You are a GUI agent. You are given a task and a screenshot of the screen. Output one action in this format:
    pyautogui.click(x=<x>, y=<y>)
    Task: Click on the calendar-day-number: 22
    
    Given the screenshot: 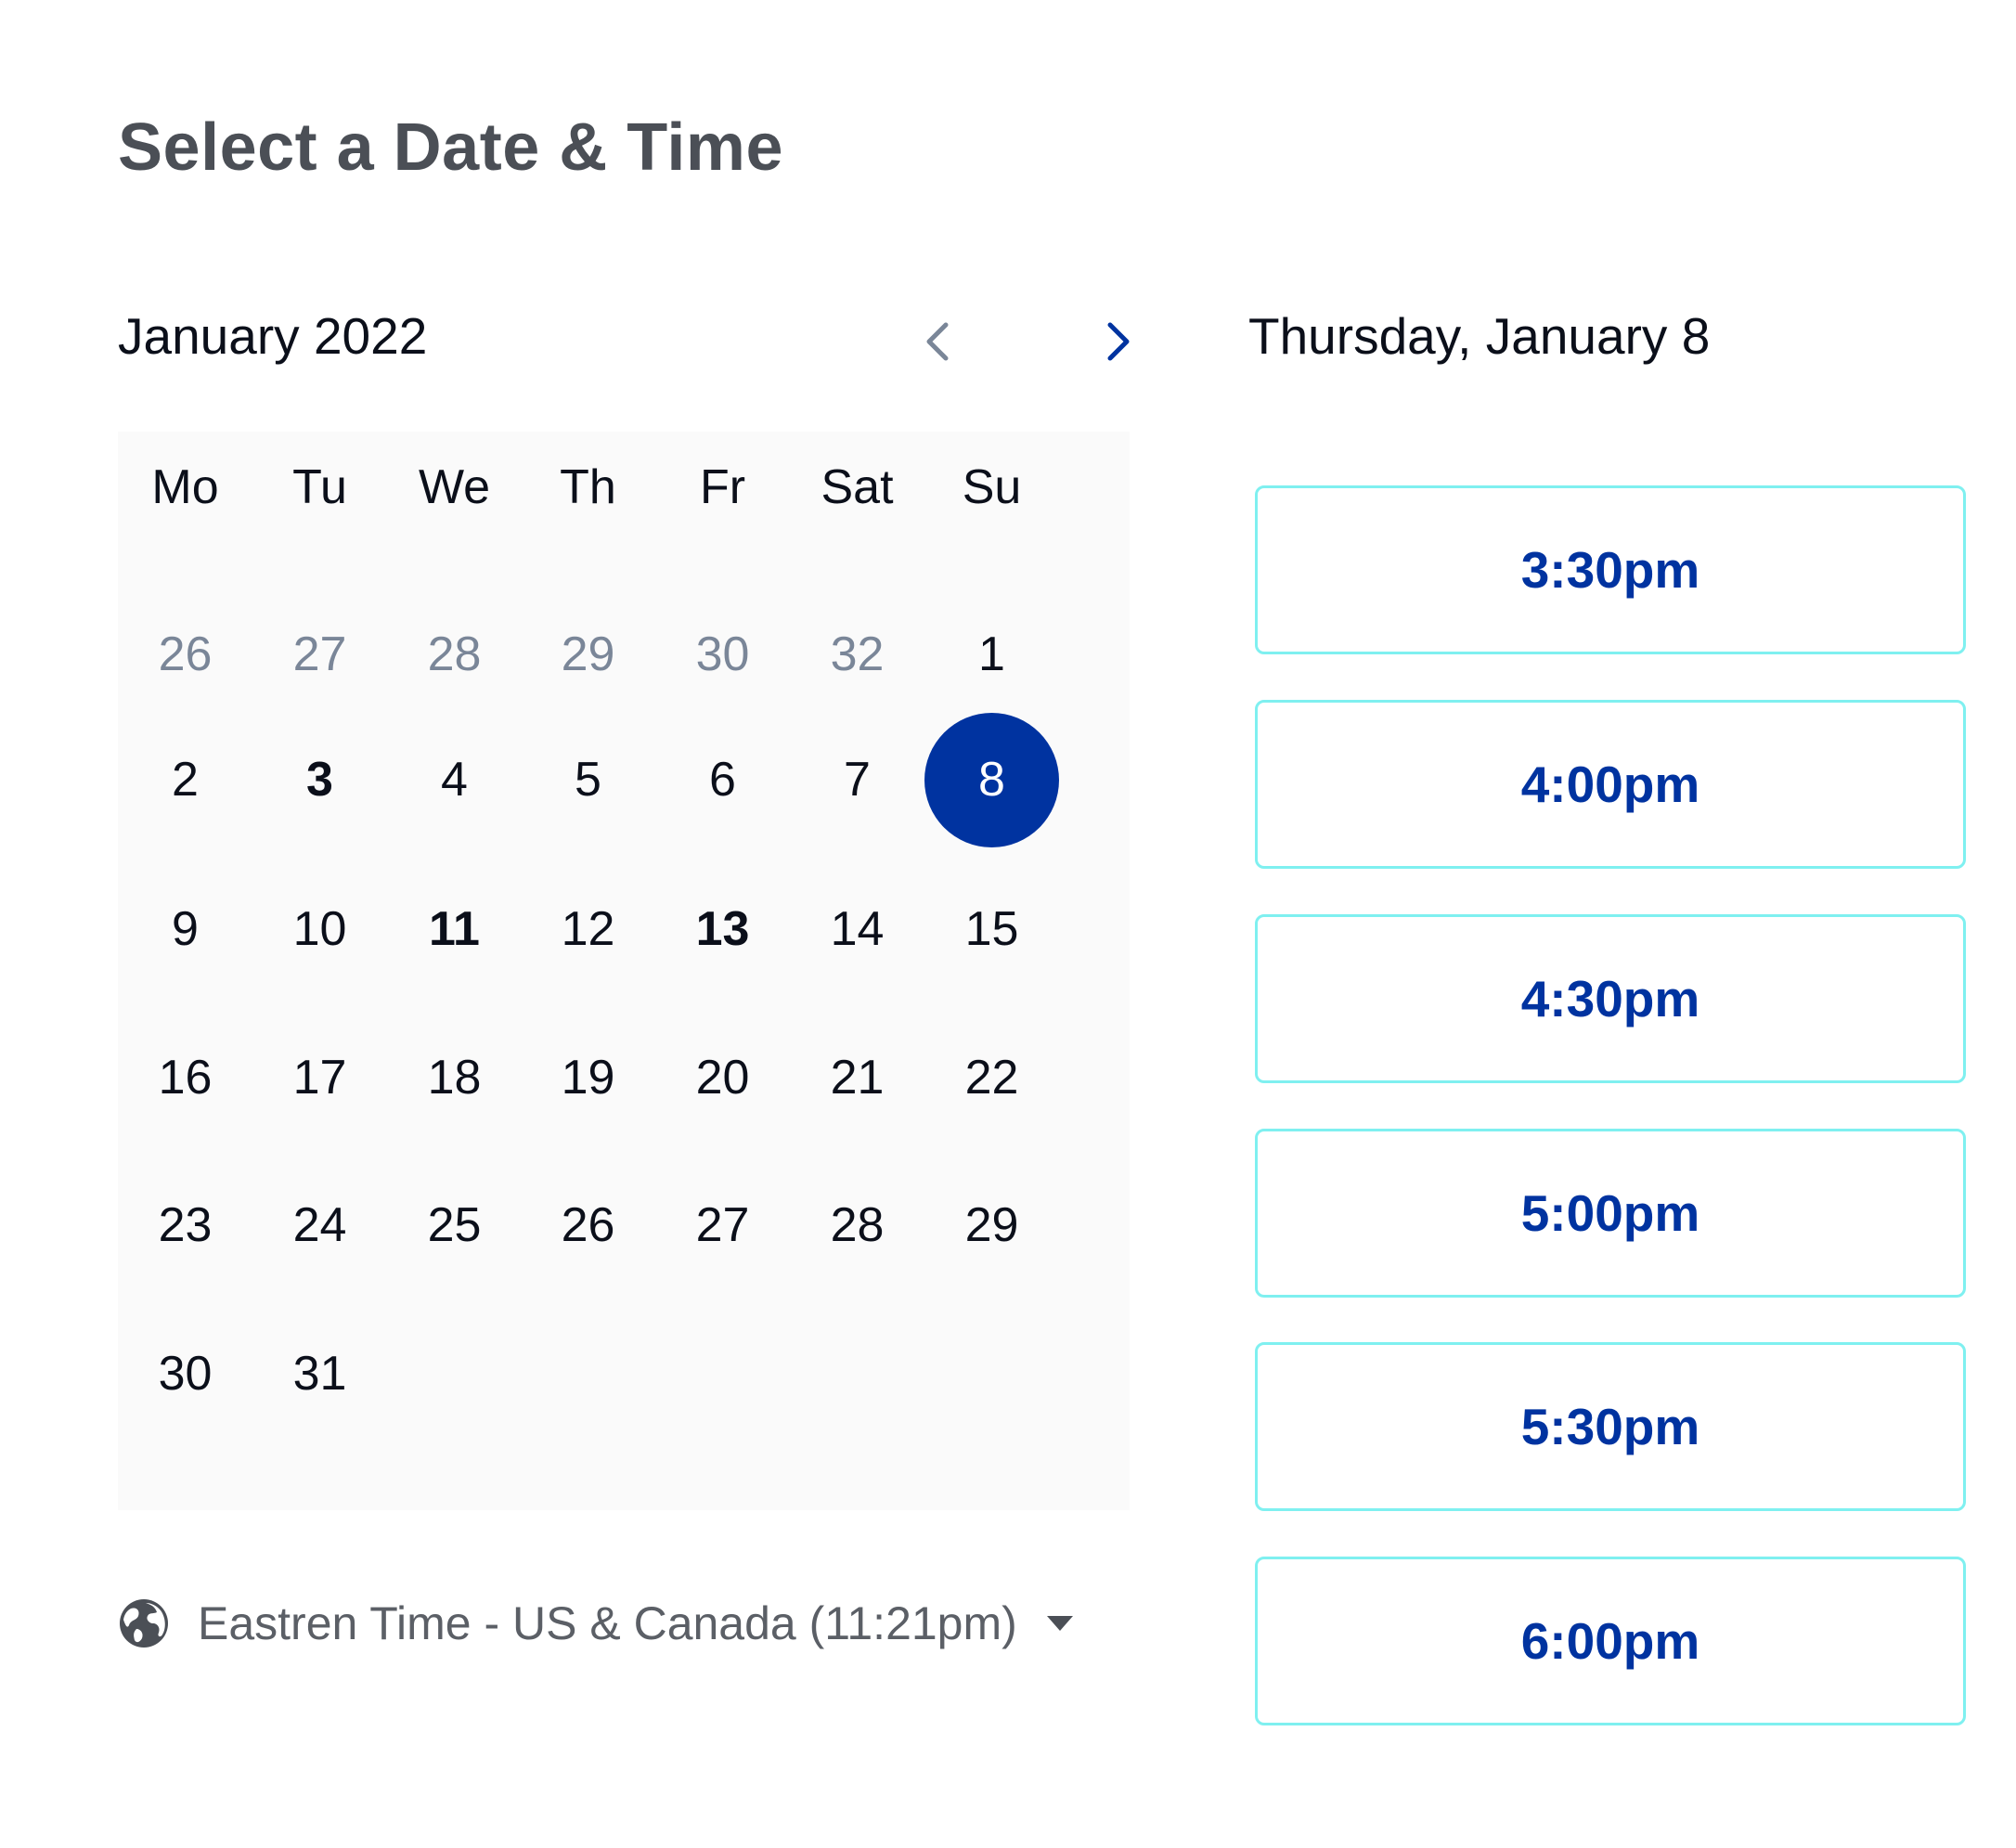 What is the action you would take?
    pyautogui.click(x=991, y=1078)
    